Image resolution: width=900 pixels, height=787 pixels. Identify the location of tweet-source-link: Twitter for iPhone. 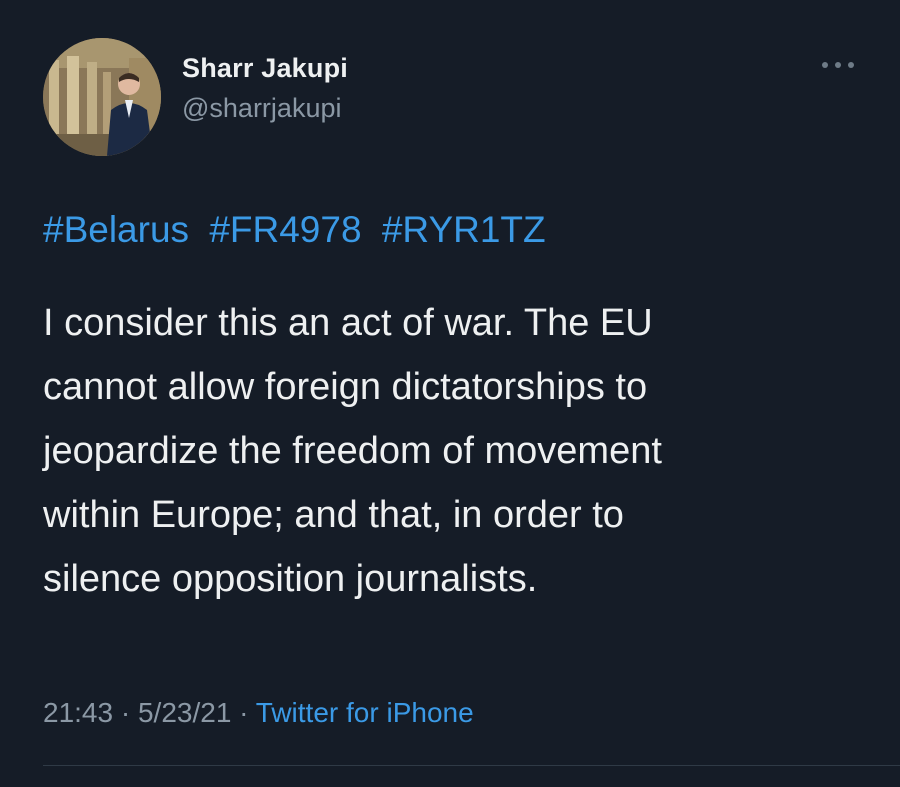
(365, 712).